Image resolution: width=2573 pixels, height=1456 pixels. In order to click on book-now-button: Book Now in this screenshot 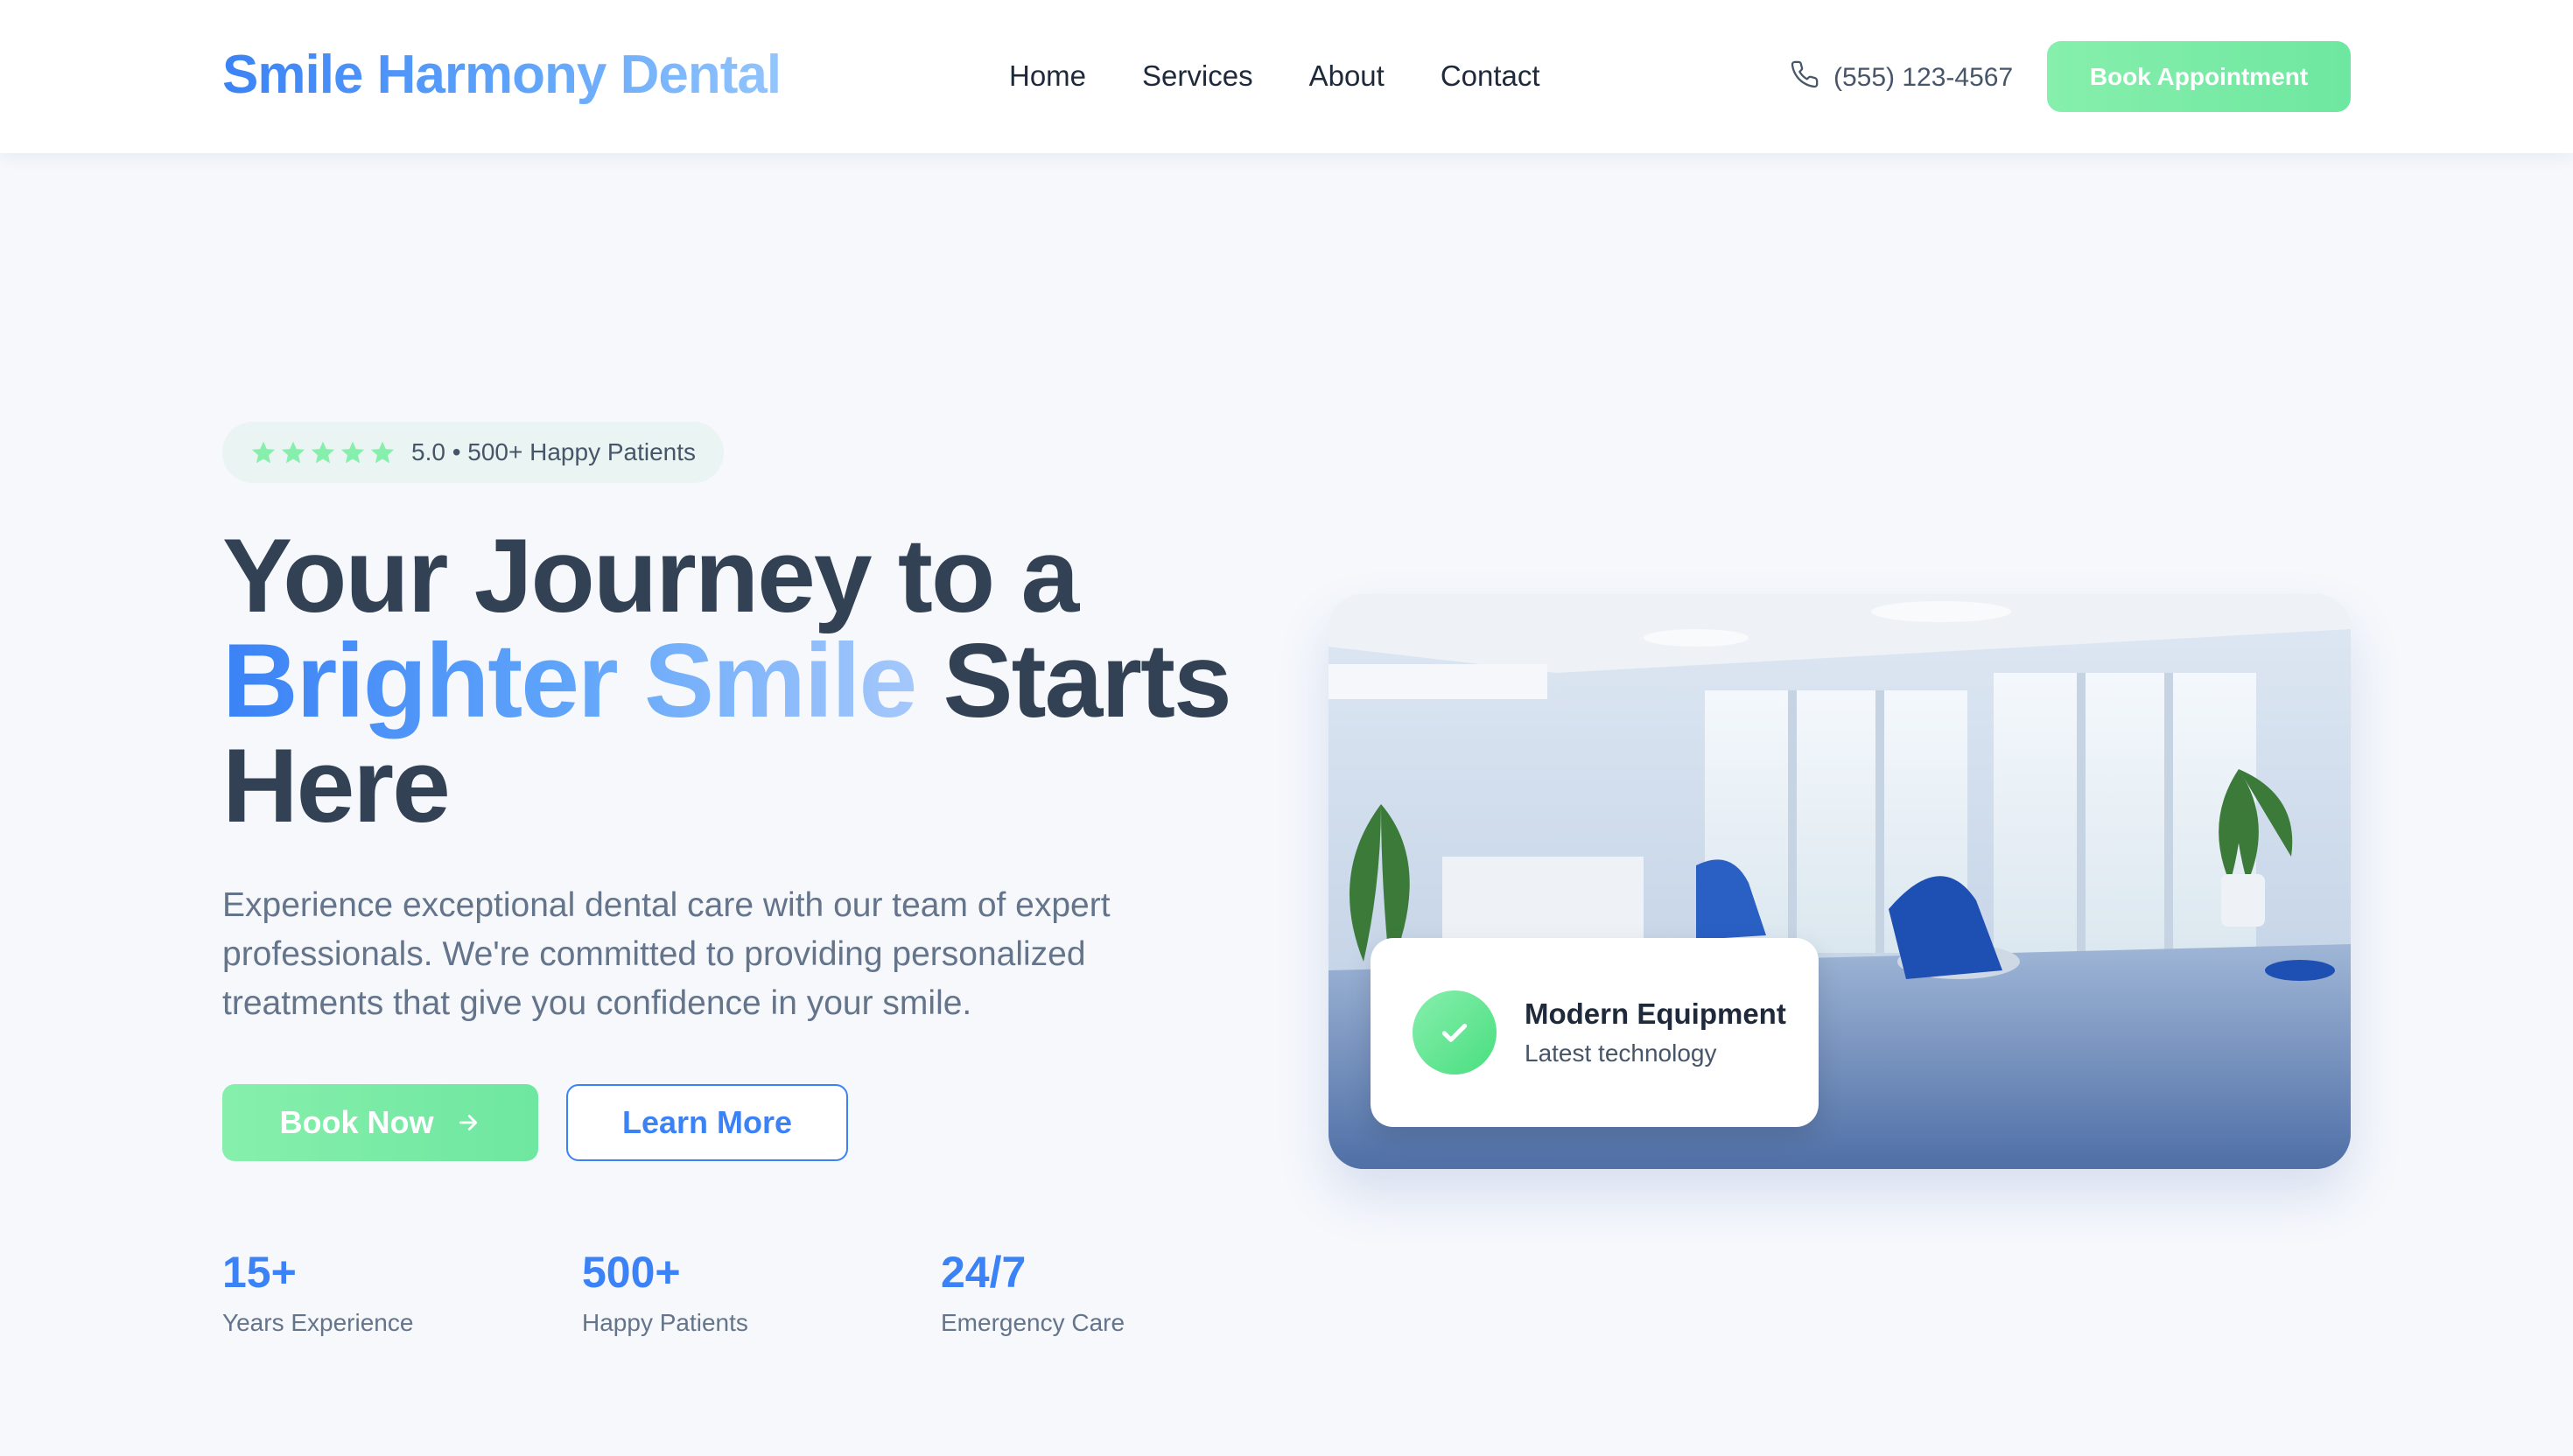, I will do `click(380, 1122)`.